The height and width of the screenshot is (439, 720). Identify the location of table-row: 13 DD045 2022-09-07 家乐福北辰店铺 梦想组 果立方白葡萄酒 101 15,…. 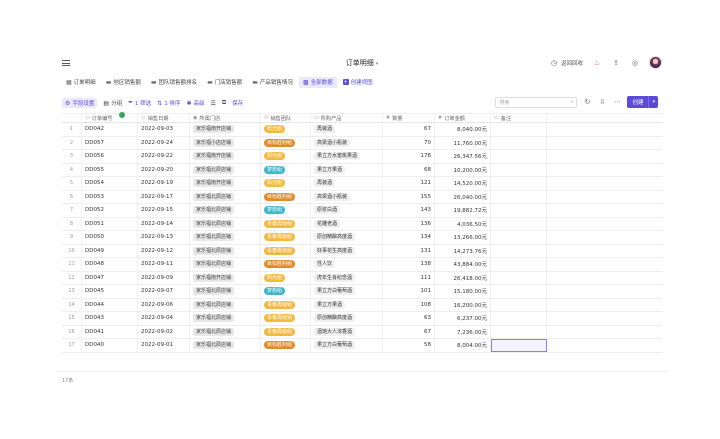
(362, 292).